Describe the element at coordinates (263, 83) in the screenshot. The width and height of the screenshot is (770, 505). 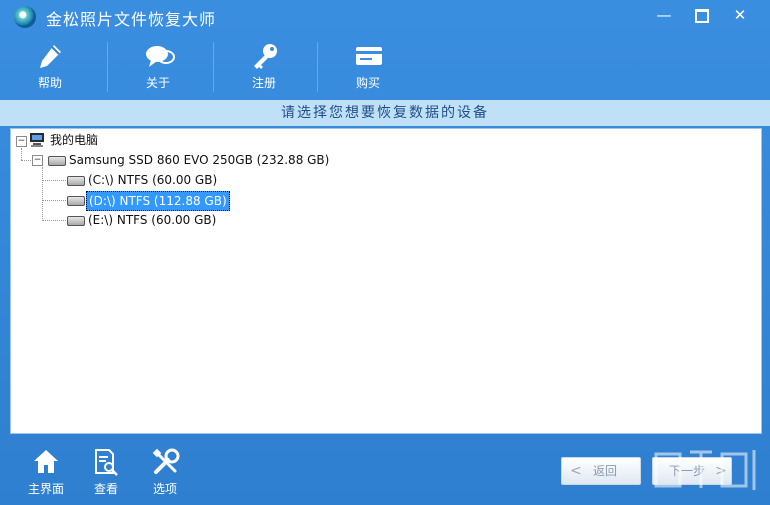
I see `register-label: 注册` at that location.